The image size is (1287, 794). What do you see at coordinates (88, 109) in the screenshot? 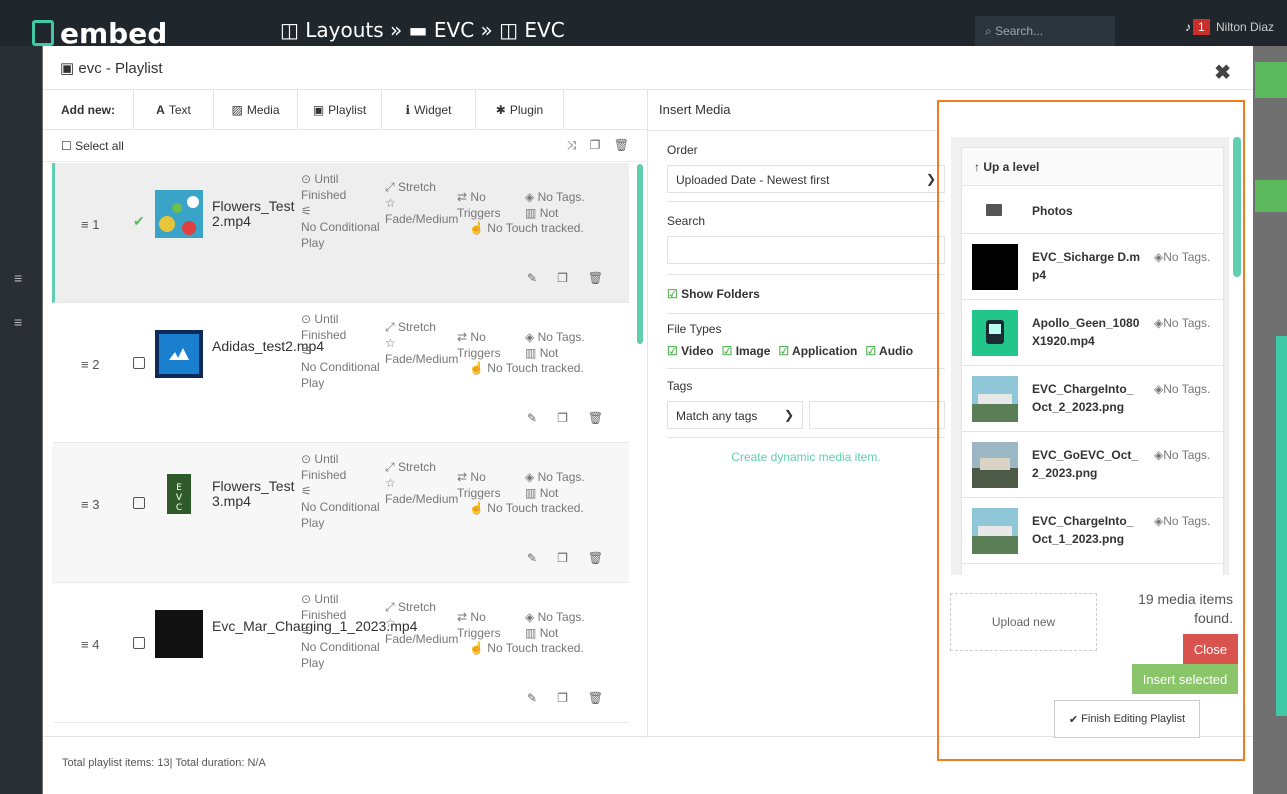
I see `add-new-label: Add new:` at bounding box center [88, 109].